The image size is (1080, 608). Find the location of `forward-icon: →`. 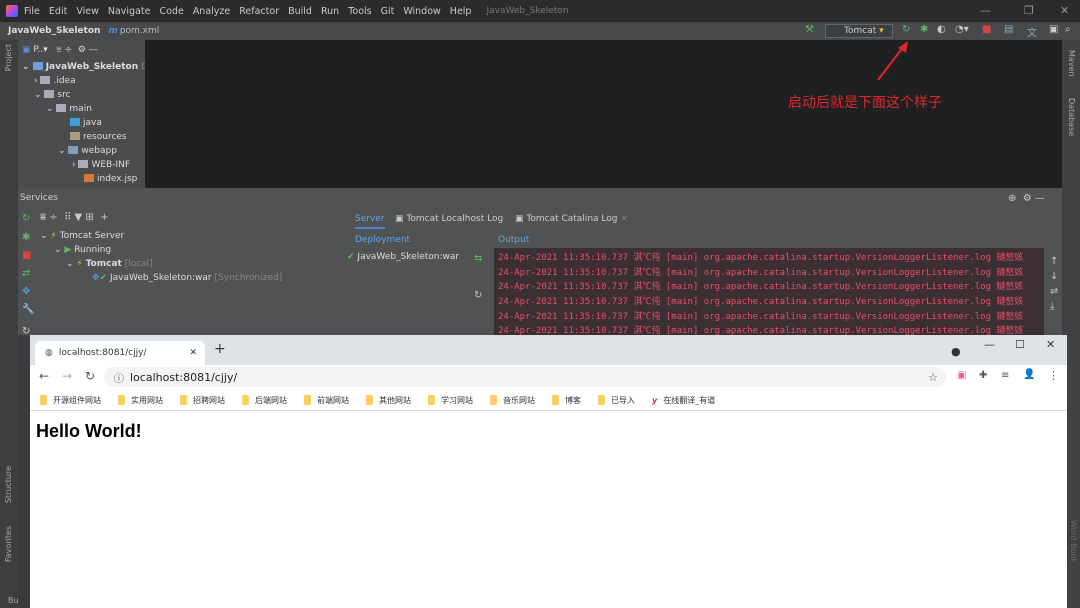

forward-icon: → is located at coordinates (67, 376).